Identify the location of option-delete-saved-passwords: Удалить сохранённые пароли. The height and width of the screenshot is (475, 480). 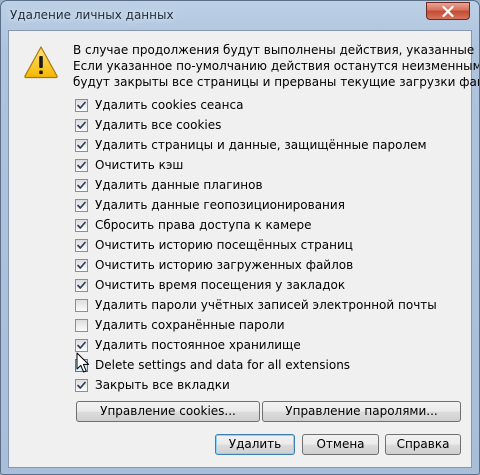
(256, 325).